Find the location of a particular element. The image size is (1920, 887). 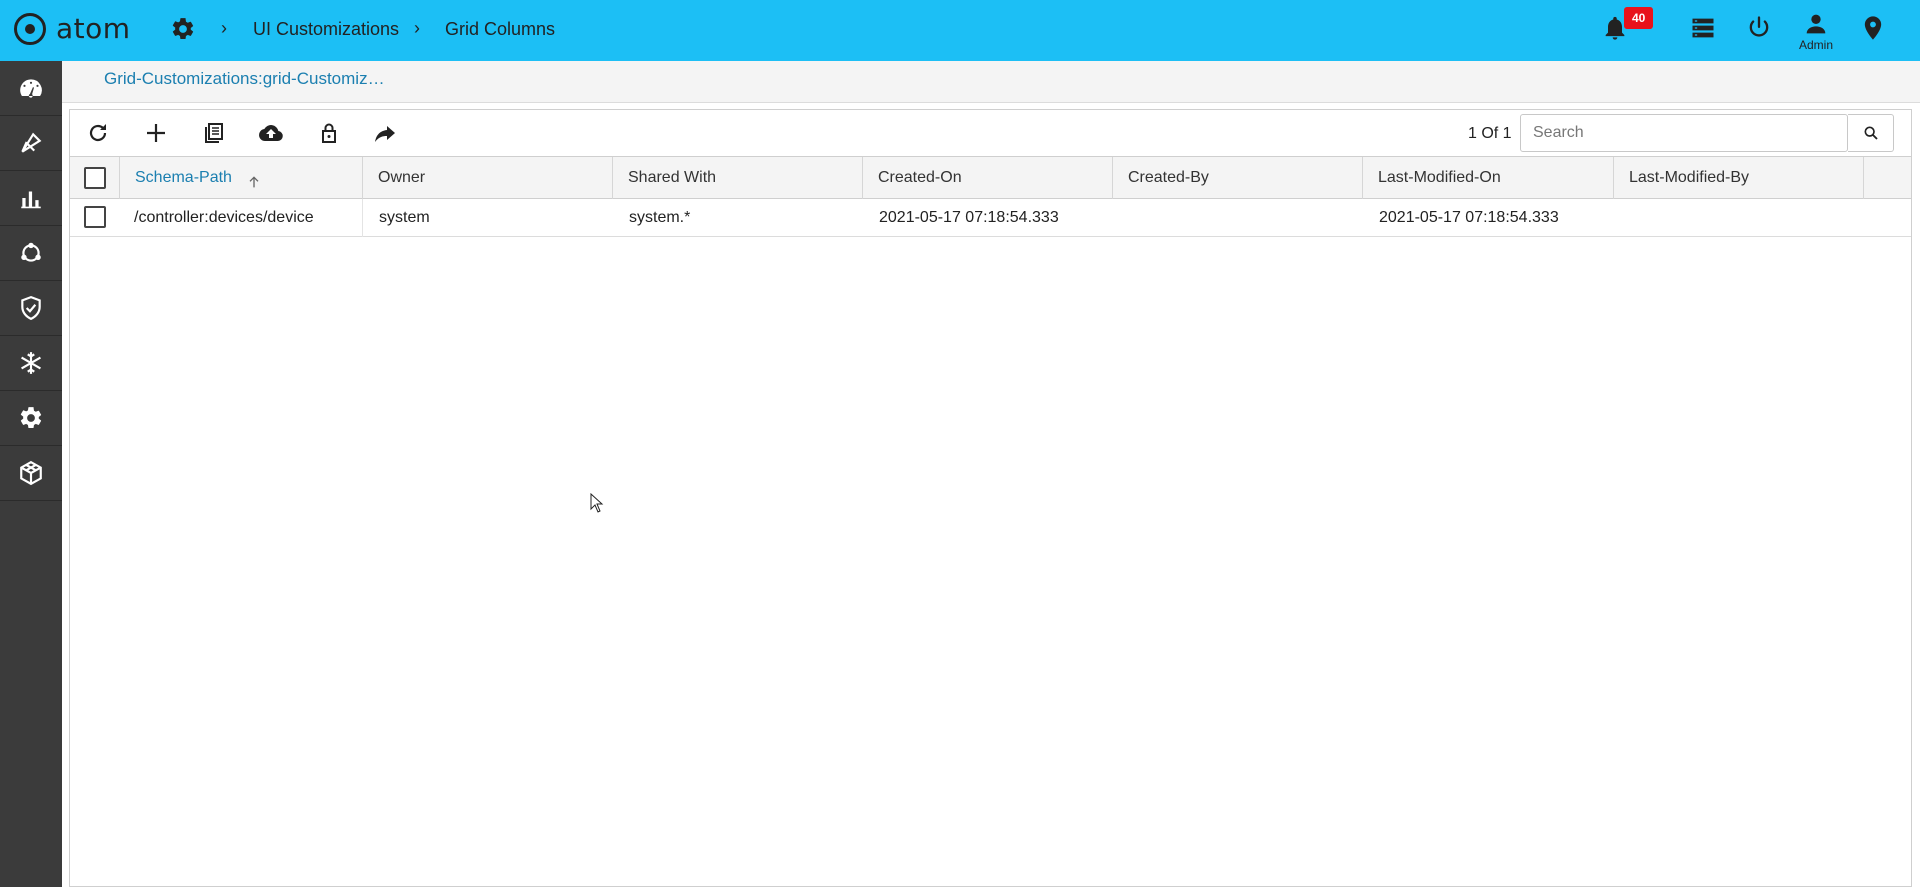

sidebar-item-analytics is located at coordinates (31, 198).